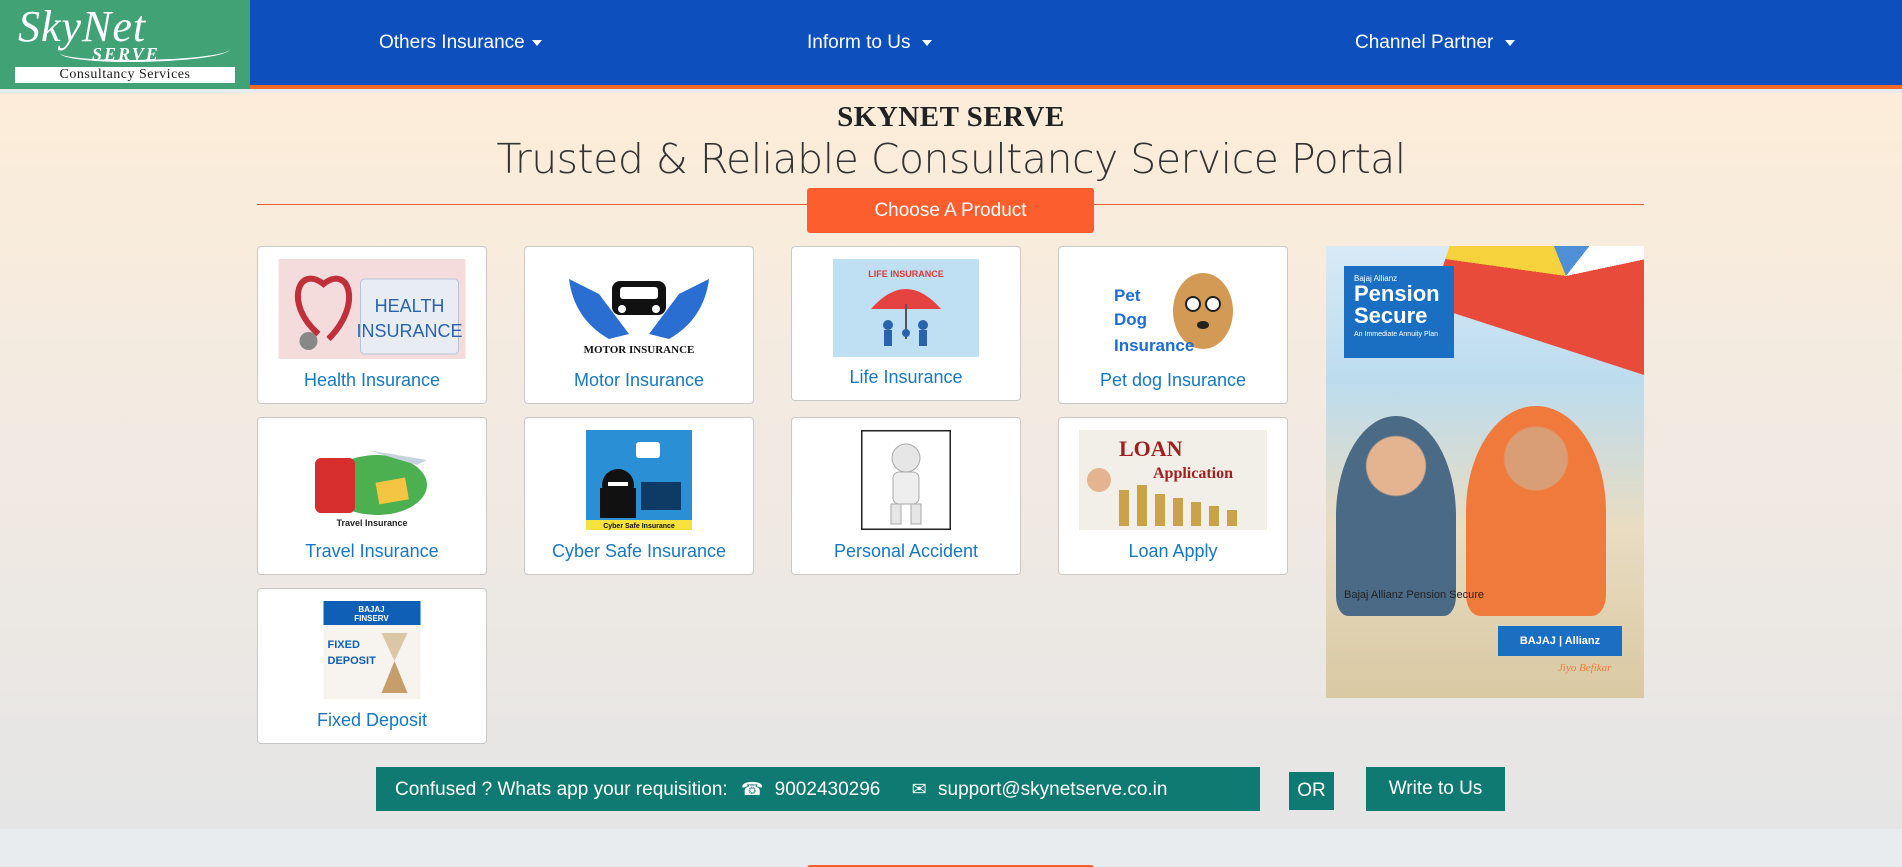 Image resolution: width=1902 pixels, height=867 pixels. What do you see at coordinates (752, 789) in the screenshot?
I see `phone-icon: ☎` at bounding box center [752, 789].